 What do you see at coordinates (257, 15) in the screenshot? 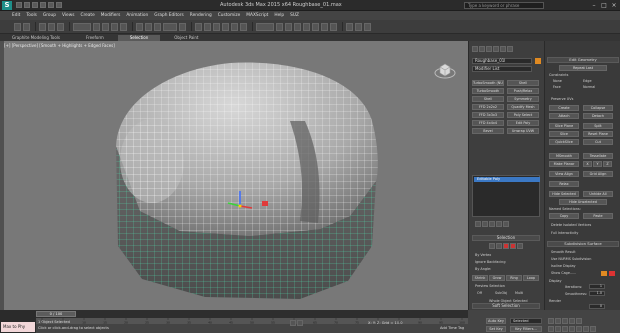
I see `menu-item: MAXScript` at bounding box center [257, 15].